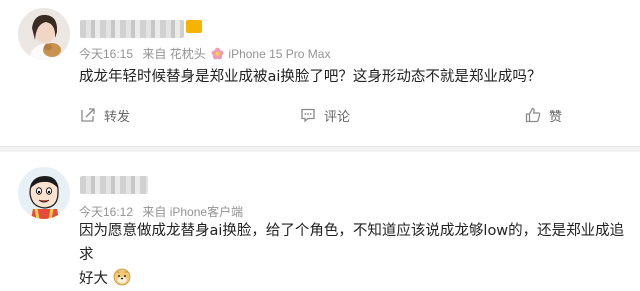  I want to click on vip-badge-icon, so click(194, 26).